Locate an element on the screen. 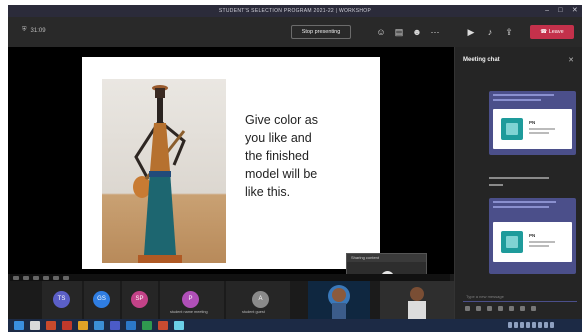 The width and height of the screenshot is (582, 332). close-icon: ✕ is located at coordinates (571, 60).